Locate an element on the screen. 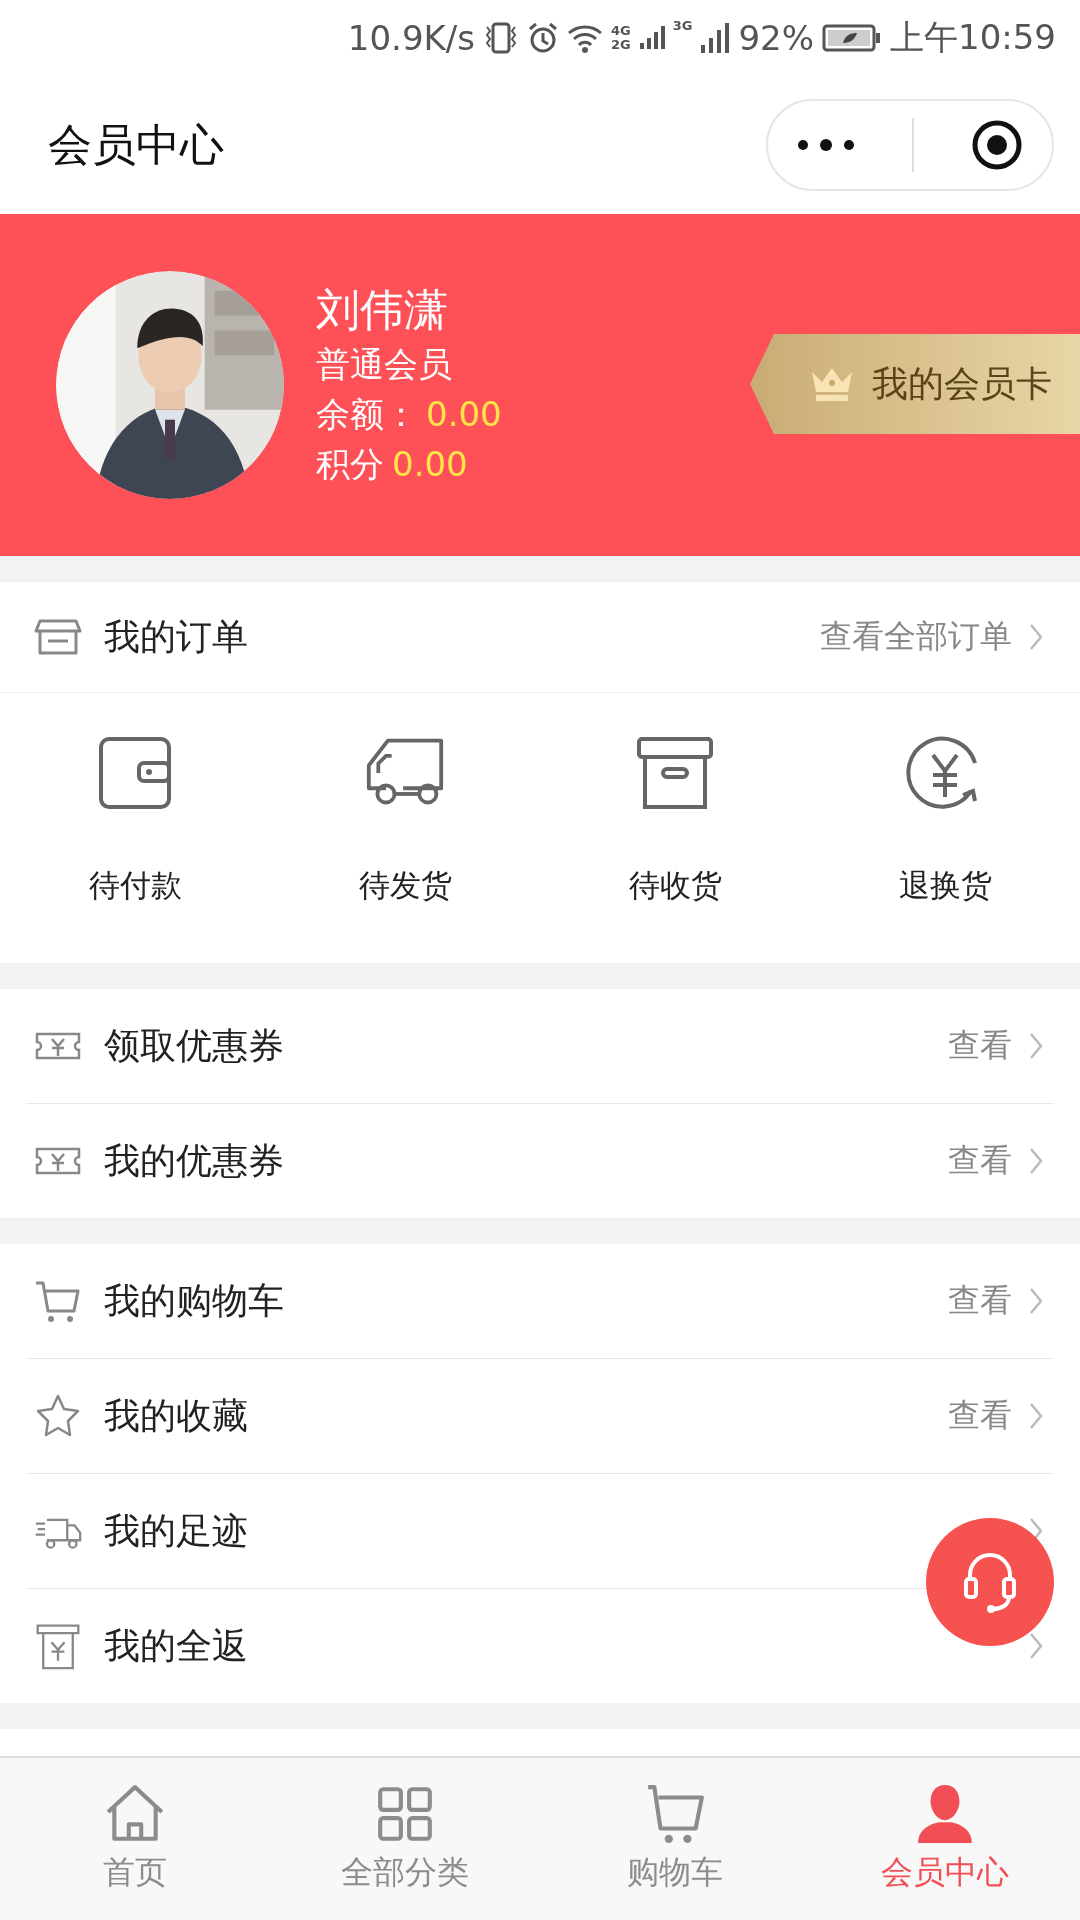  points-label: 积分 is located at coordinates (350, 464).